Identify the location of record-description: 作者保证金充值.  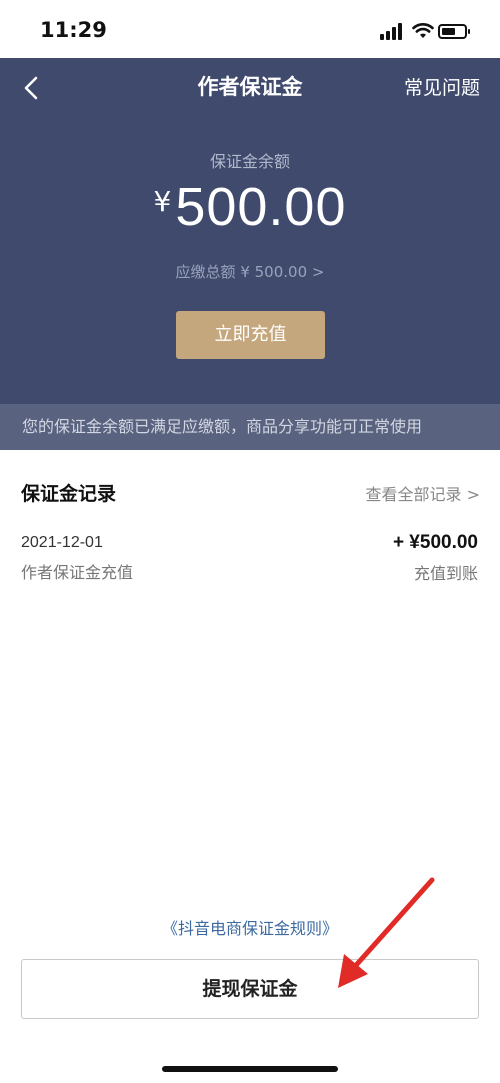
(77, 572).